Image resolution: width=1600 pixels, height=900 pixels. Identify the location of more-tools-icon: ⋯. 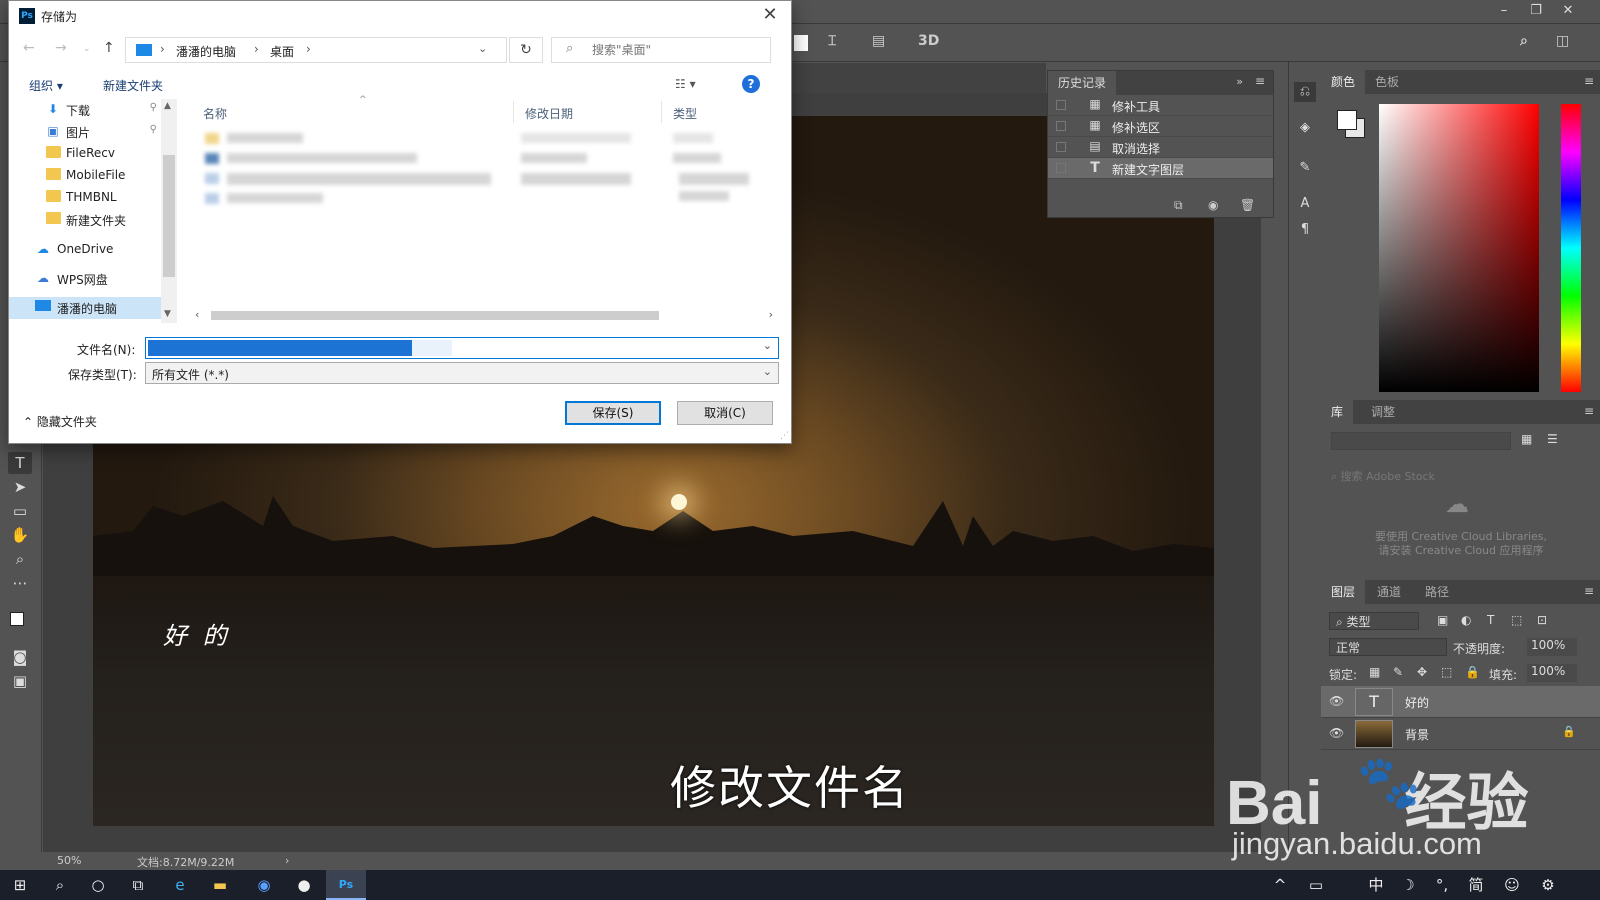
(20, 583).